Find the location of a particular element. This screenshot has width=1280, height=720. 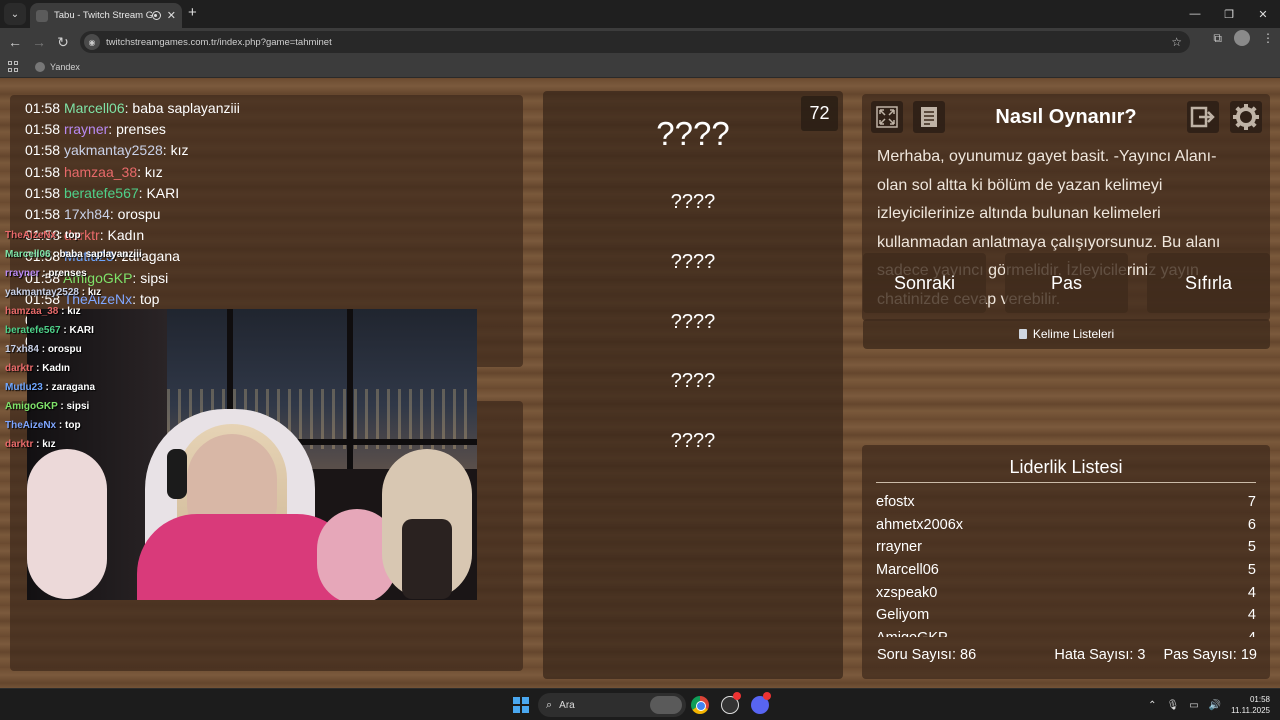

tab-favicon-icon is located at coordinates (42, 15).